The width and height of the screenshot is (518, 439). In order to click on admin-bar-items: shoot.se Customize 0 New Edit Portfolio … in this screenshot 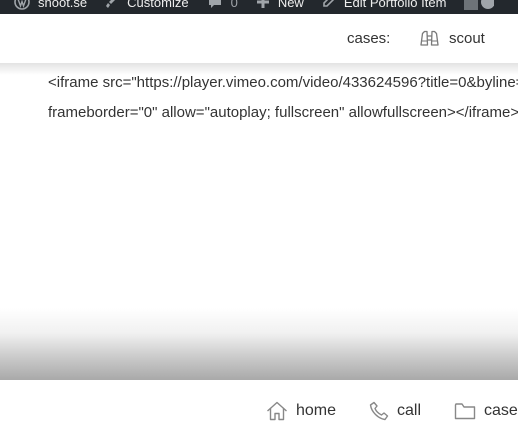, I will do `click(259, 7)`.